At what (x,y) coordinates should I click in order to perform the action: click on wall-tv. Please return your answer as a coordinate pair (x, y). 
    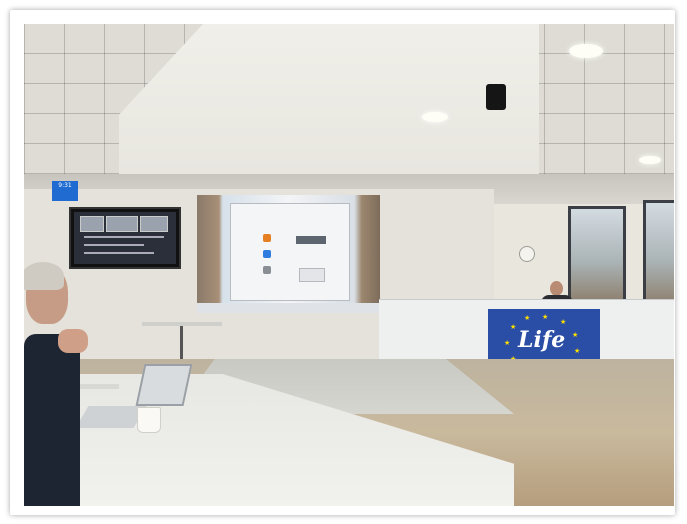
    Looking at the image, I should click on (125, 238).